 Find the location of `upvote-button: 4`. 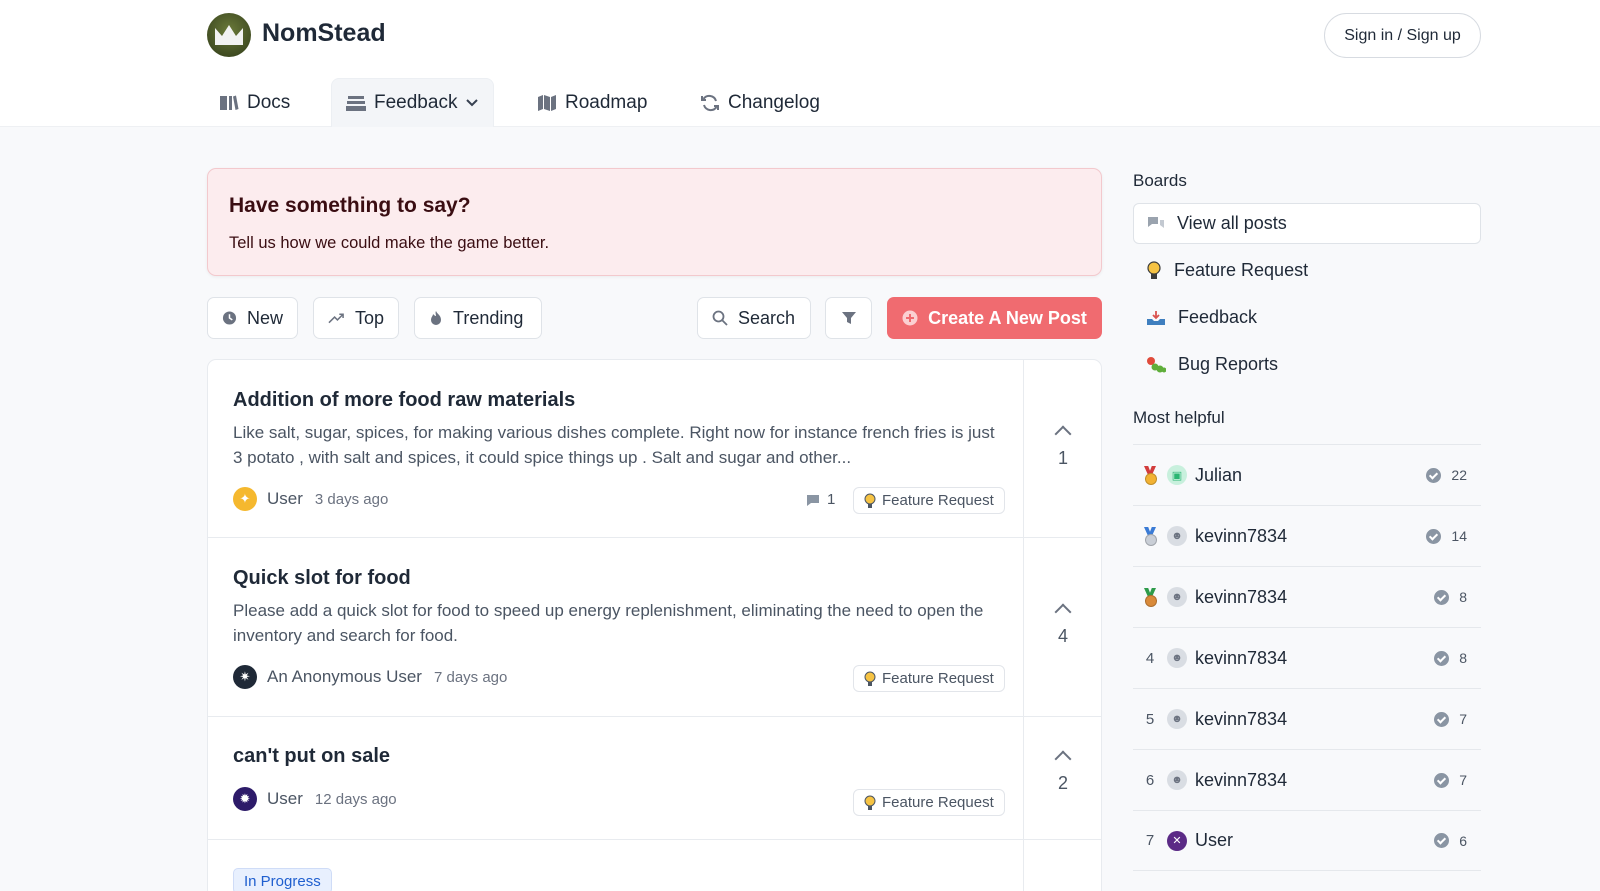

upvote-button: 4 is located at coordinates (1062, 623).